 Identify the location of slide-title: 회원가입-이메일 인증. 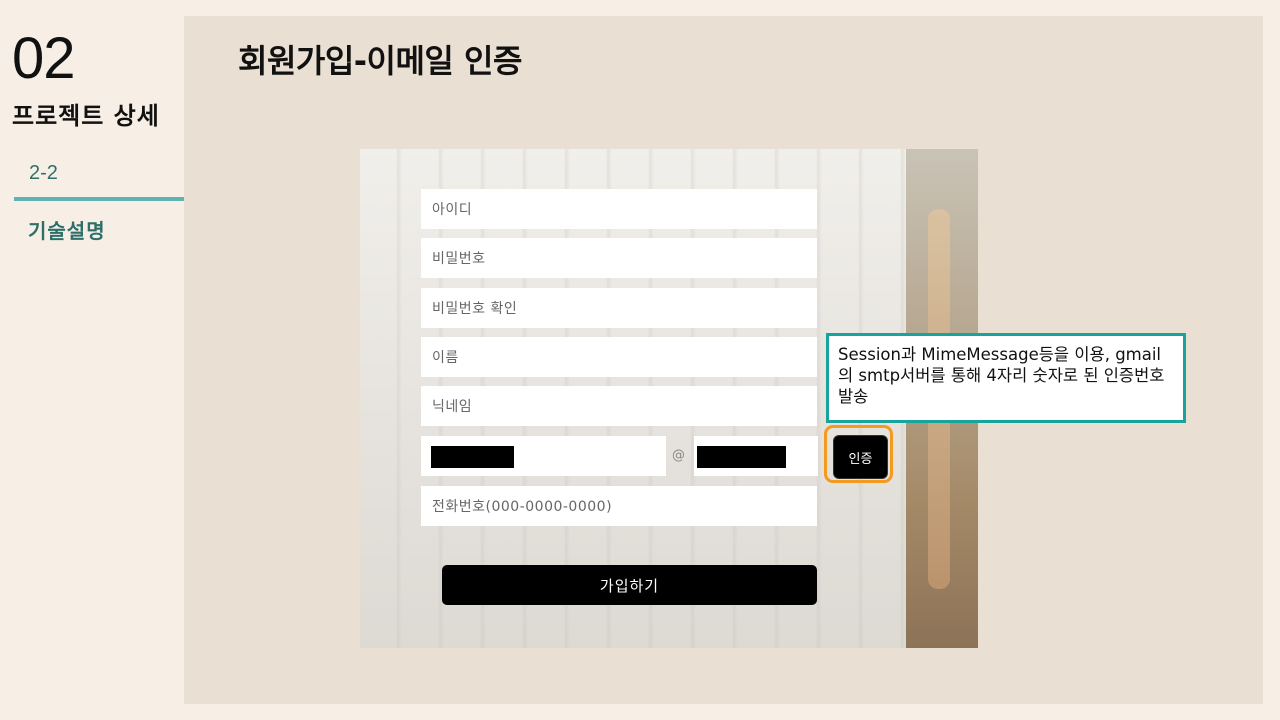
(380, 61).